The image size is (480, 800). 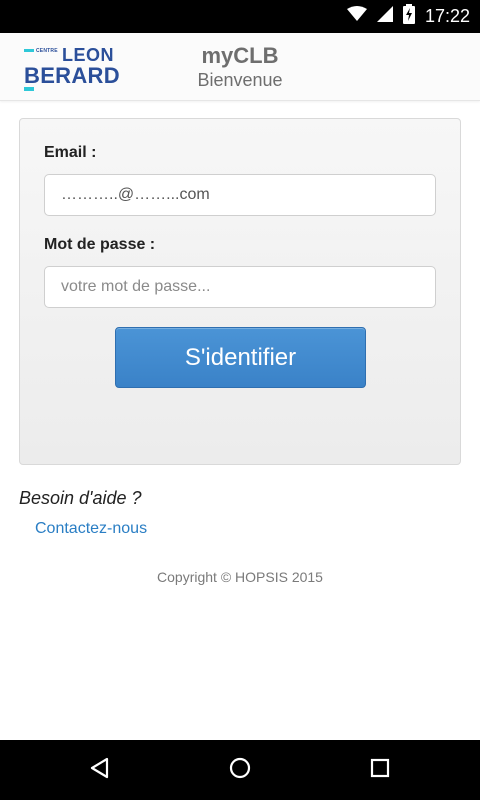 I want to click on recents-button, so click(x=380, y=770).